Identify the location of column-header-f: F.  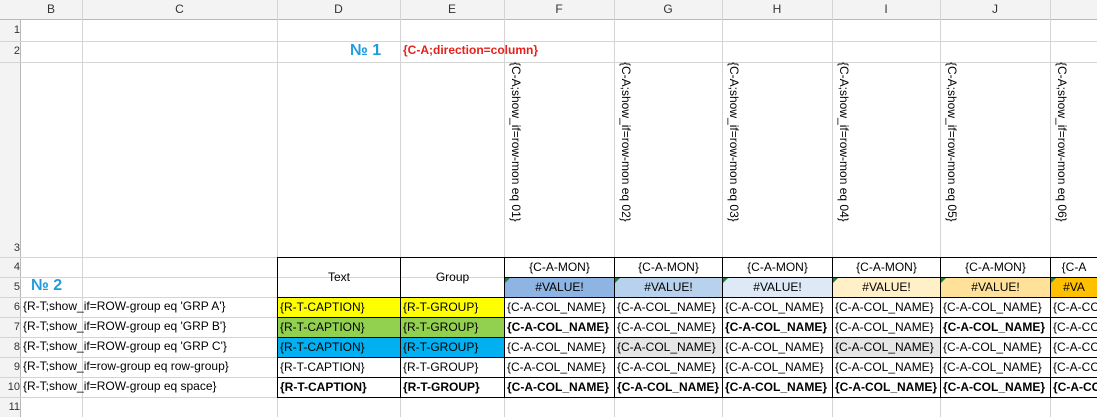
(559, 9).